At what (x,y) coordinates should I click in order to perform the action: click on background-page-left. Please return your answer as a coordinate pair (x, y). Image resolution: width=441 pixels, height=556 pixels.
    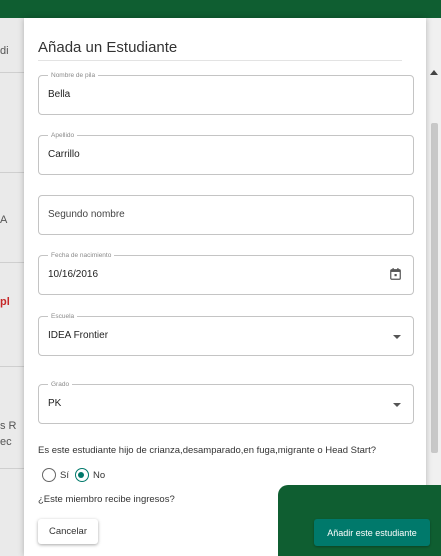
    Looking at the image, I should click on (12, 287).